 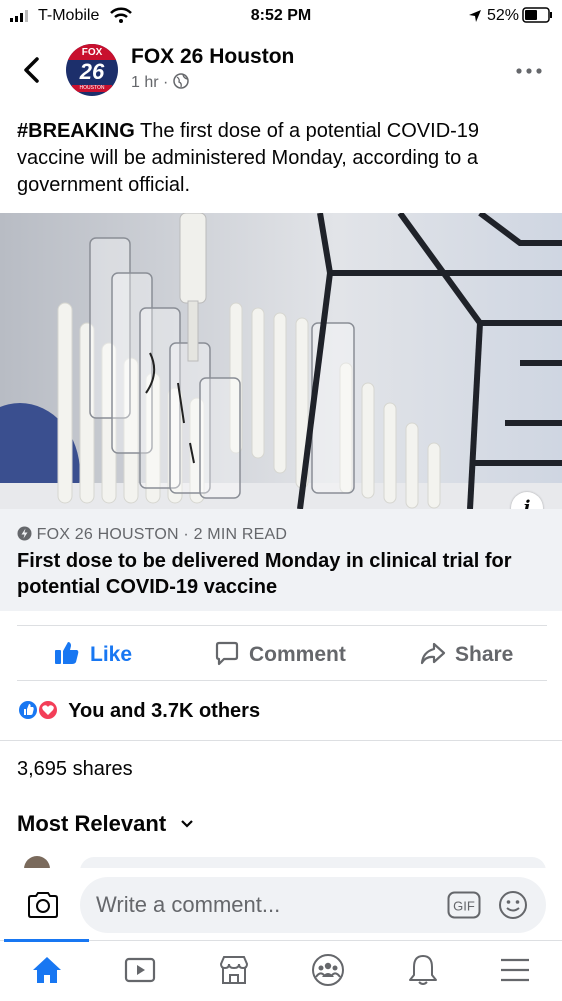 I want to click on link-source: FOX 26 HOUSTON · 2 MIN READ, so click(x=152, y=535).